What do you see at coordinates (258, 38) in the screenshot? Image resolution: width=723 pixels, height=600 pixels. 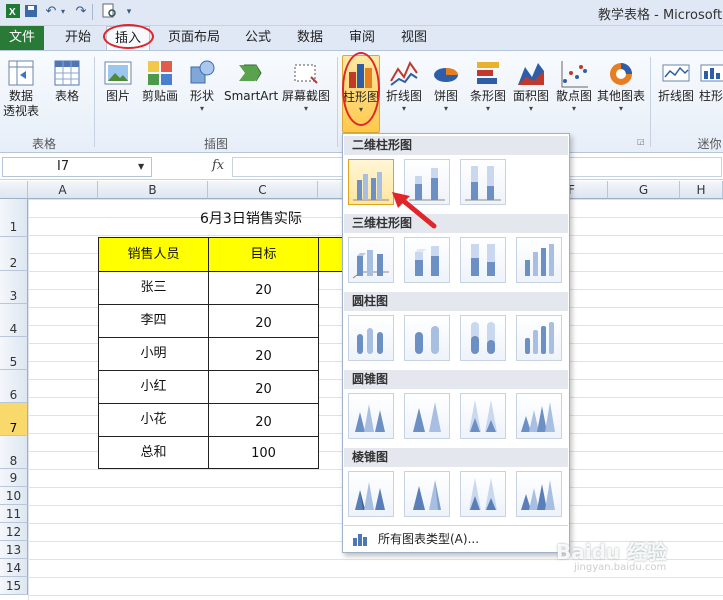 I see `tab-formulas: 公式` at bounding box center [258, 38].